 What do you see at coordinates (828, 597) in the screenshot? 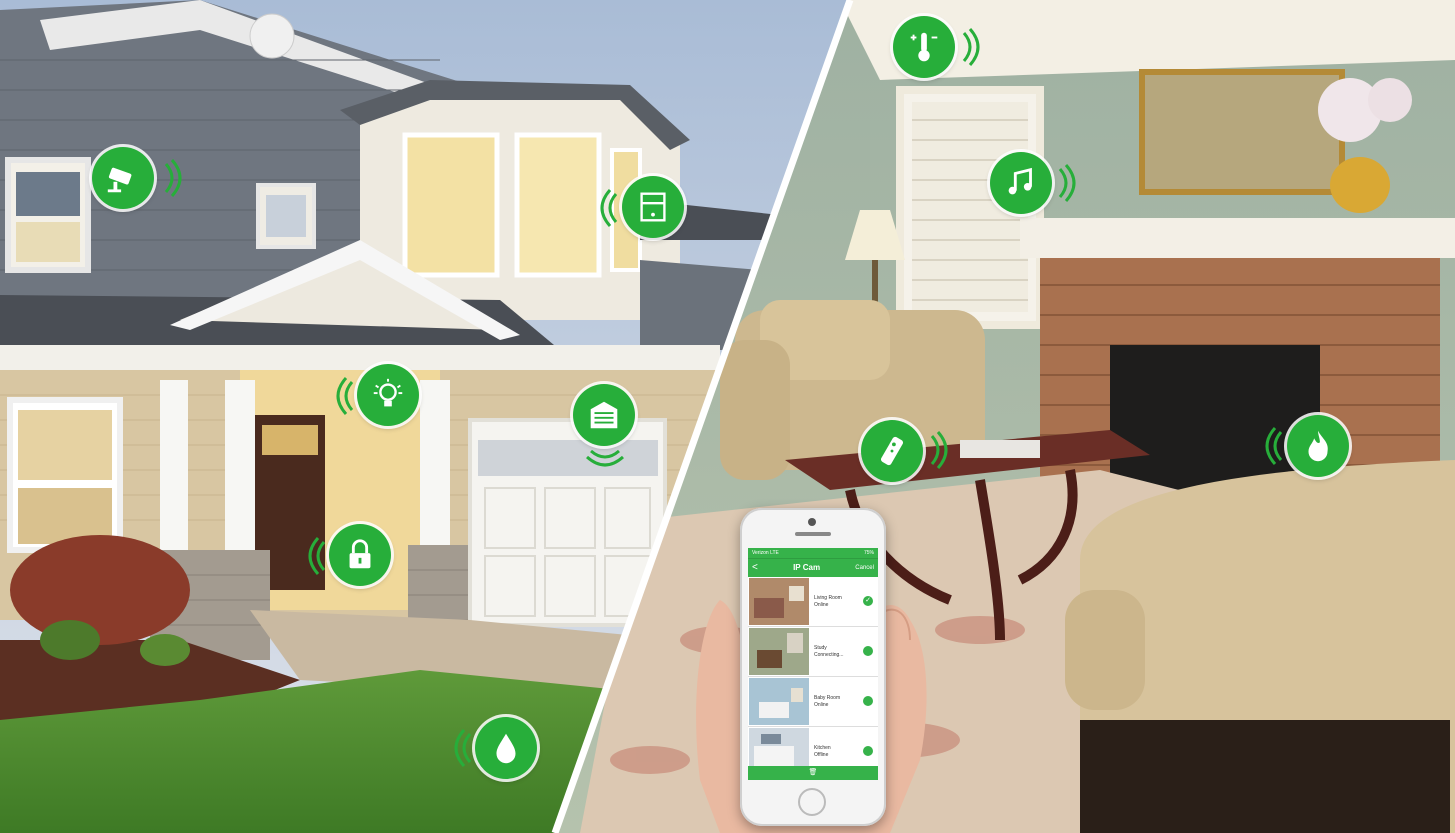
I see `camera-name: Living Room` at bounding box center [828, 597].